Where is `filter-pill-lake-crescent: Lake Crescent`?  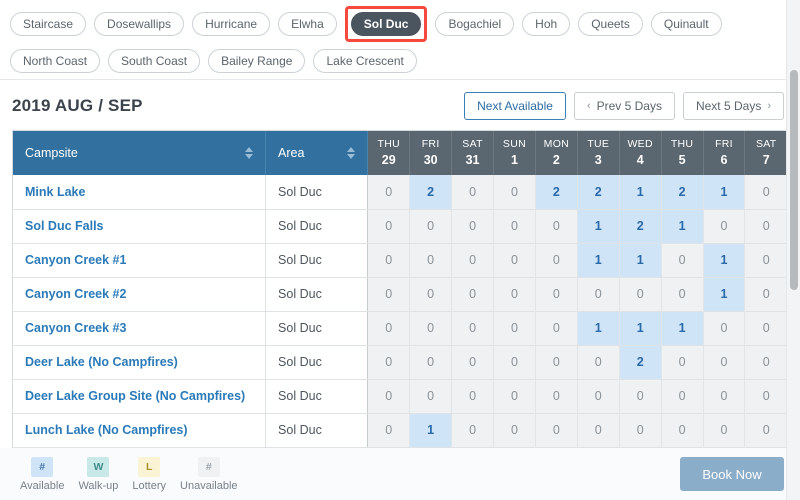 filter-pill-lake-crescent: Lake Crescent is located at coordinates (365, 61).